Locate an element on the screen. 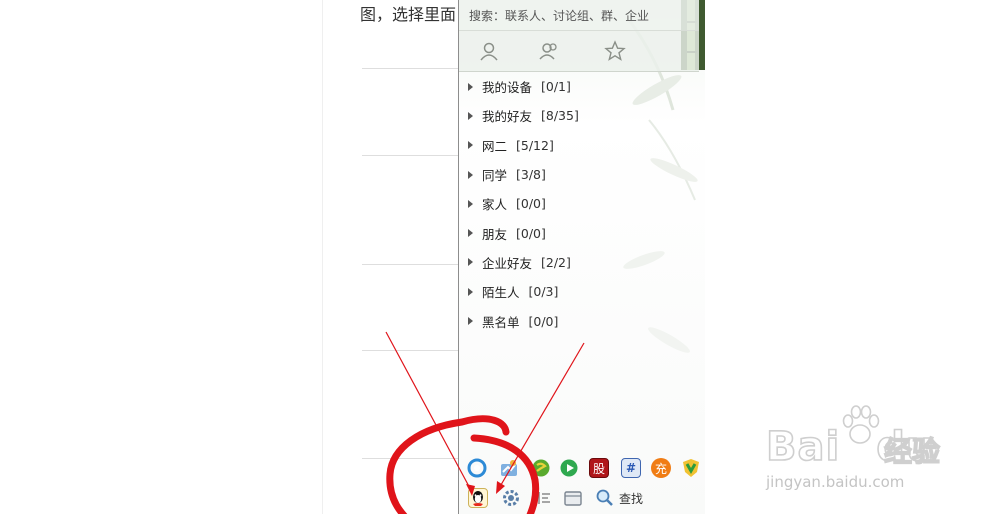 The height and width of the screenshot is (514, 1000). group-row-friends: 朋友 [0/0] is located at coordinates (579, 232).